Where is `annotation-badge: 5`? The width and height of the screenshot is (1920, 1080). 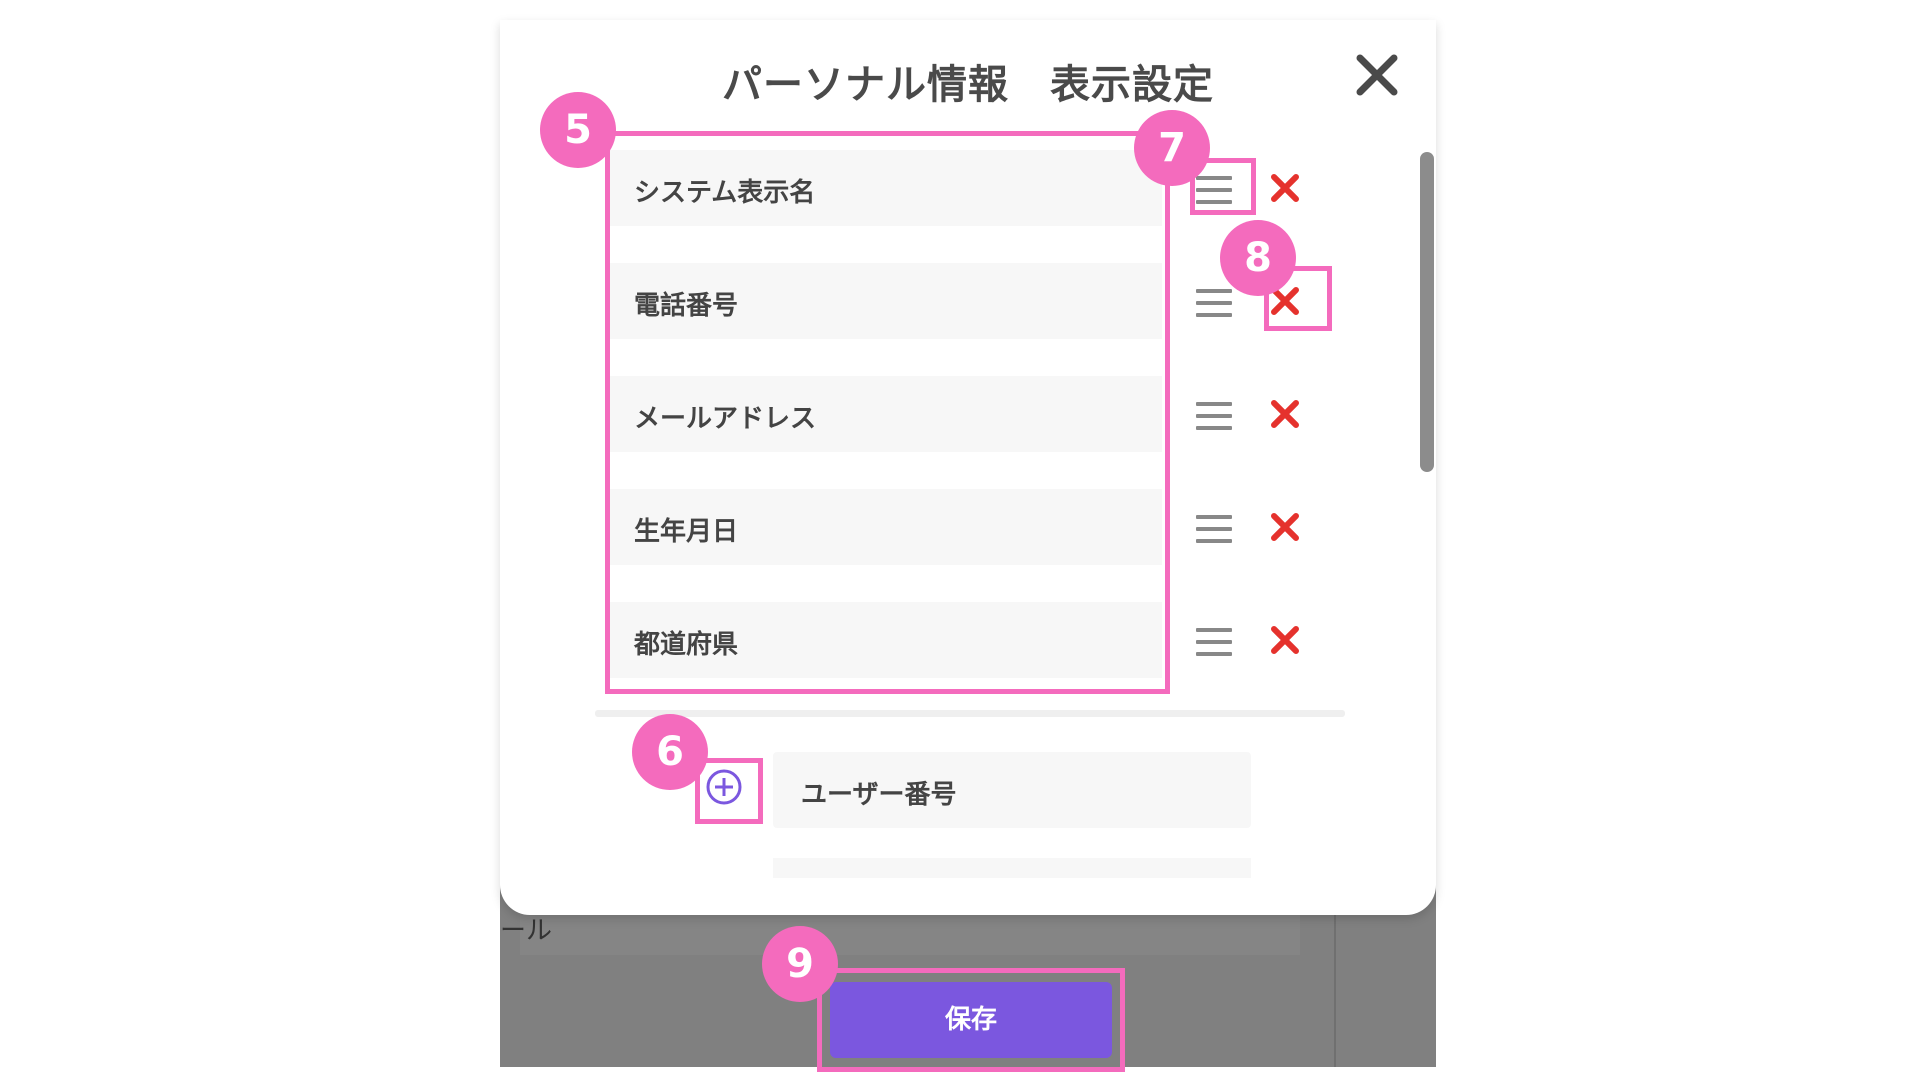 annotation-badge: 5 is located at coordinates (578, 130).